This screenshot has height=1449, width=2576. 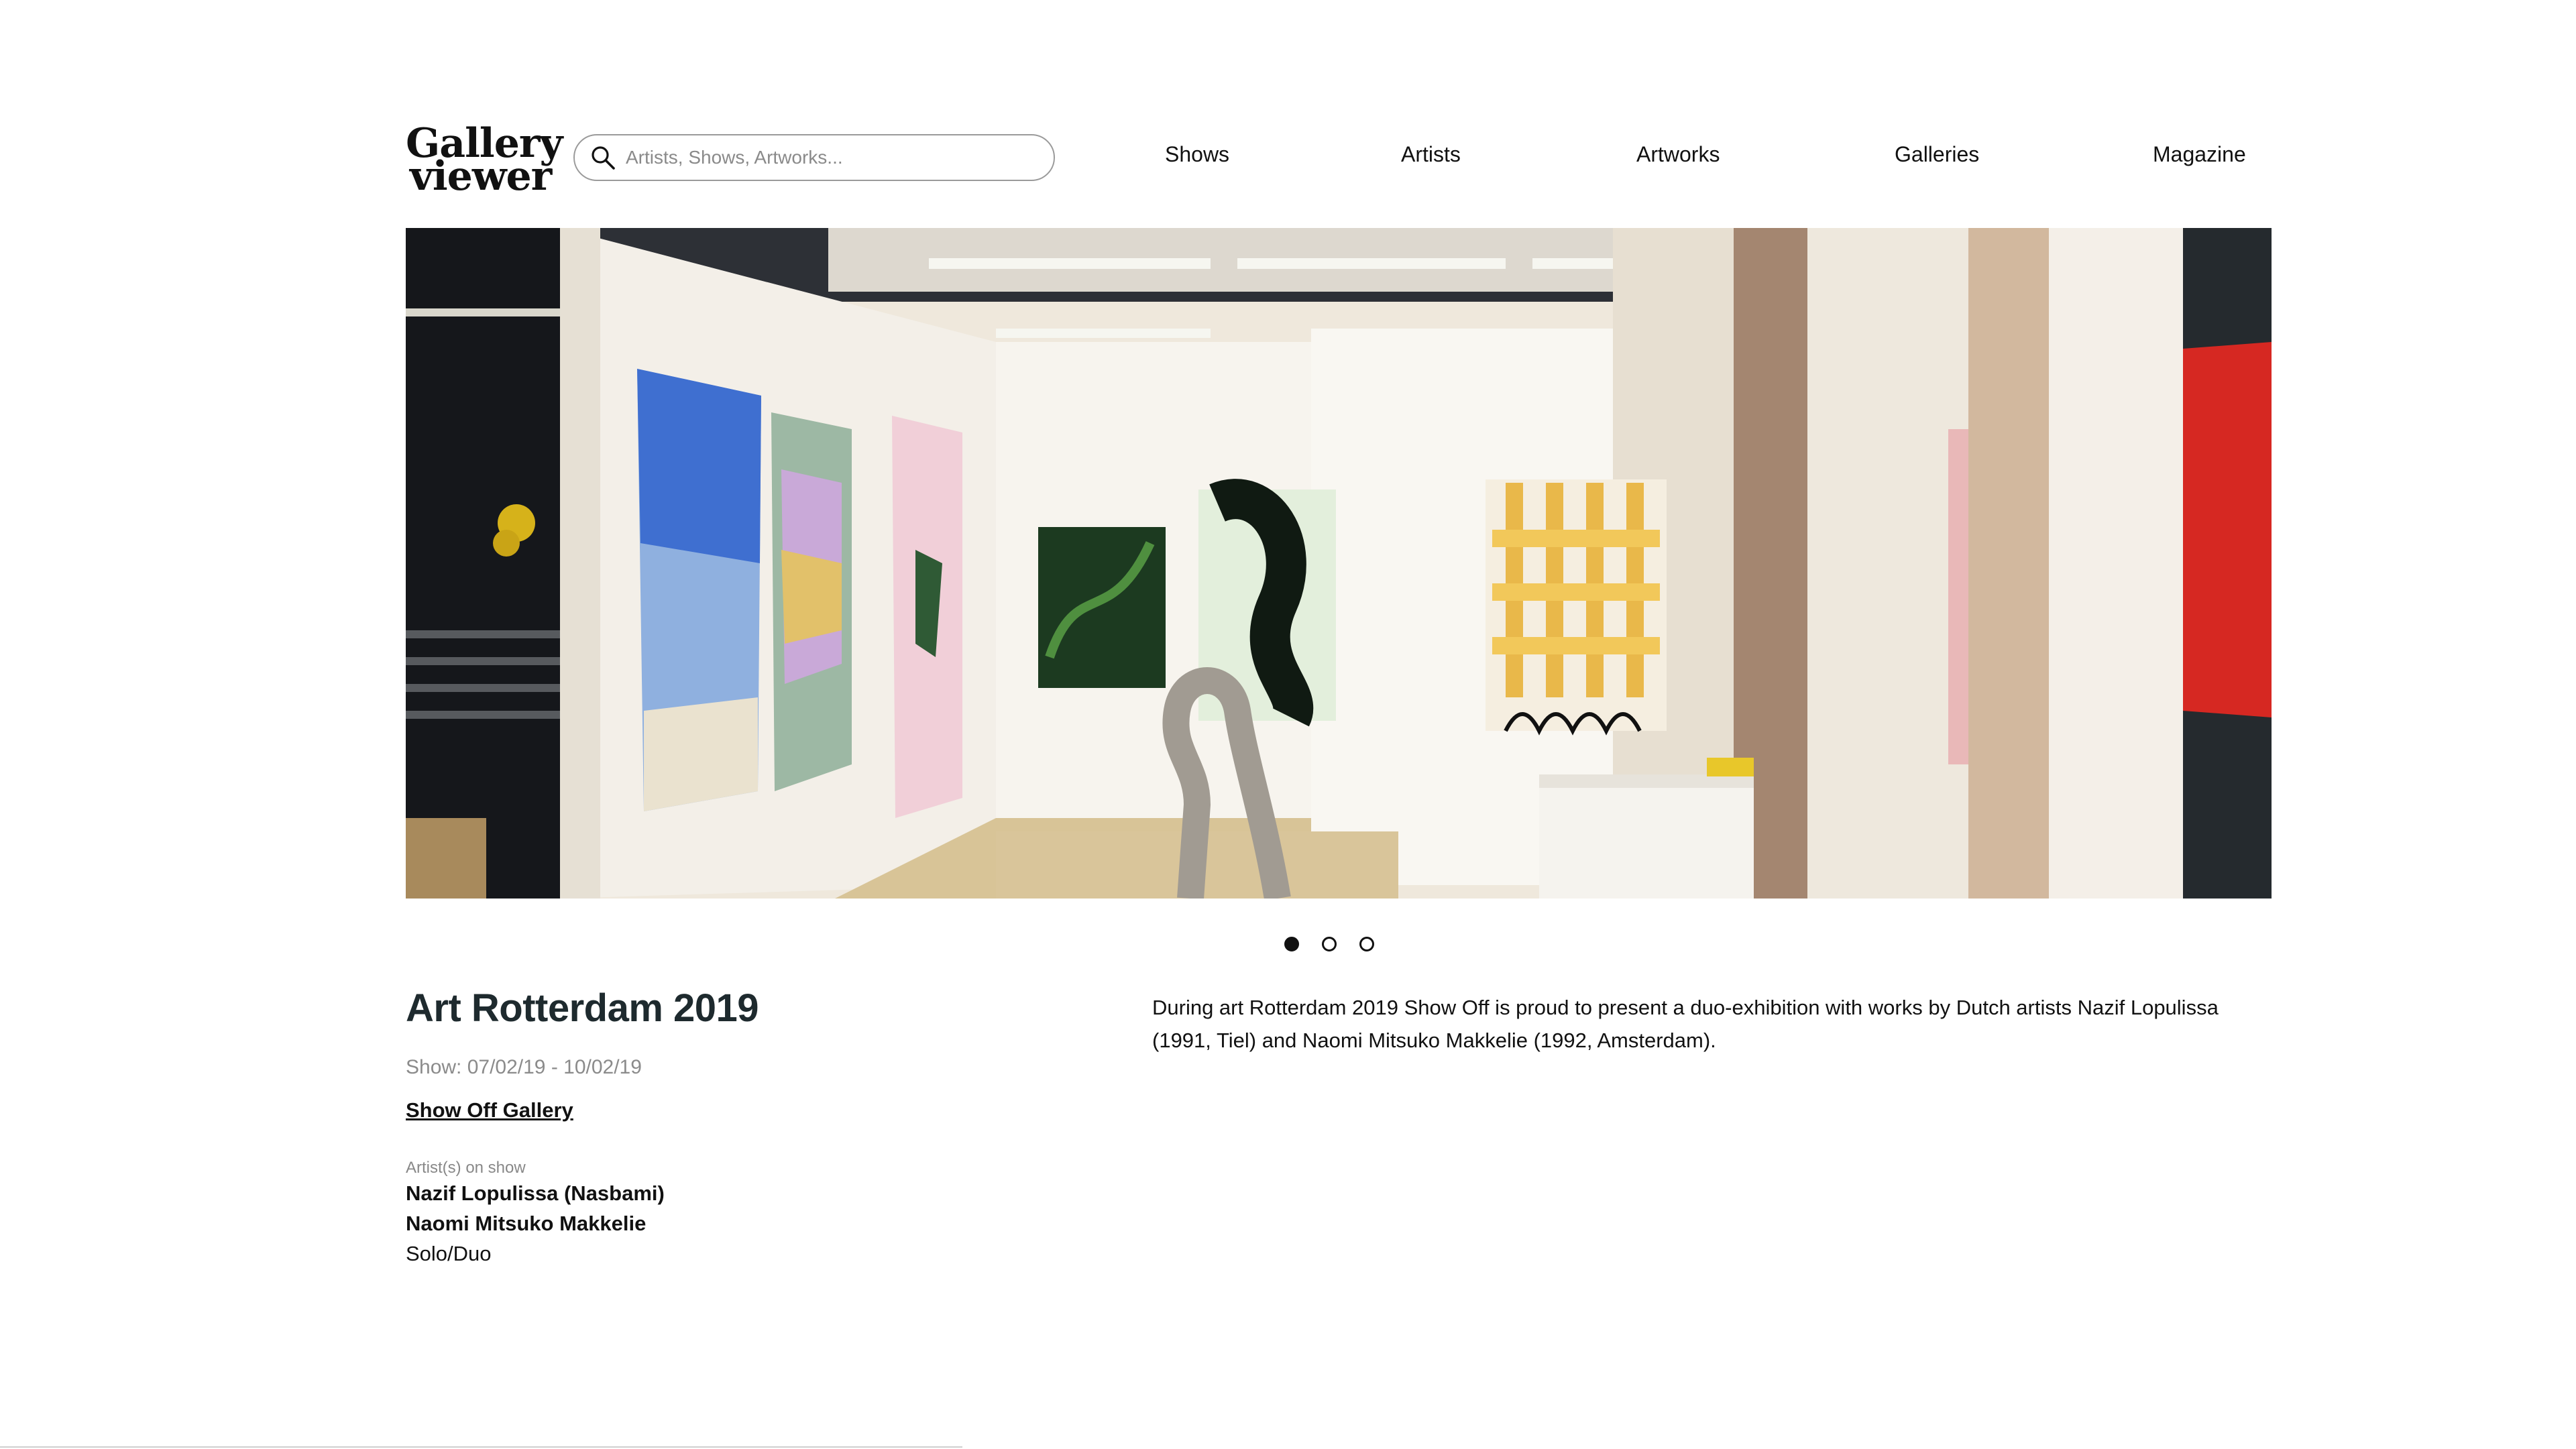 What do you see at coordinates (535, 1194) in the screenshot?
I see `artist-link: Nazif Lopulissa (Nasbami)` at bounding box center [535, 1194].